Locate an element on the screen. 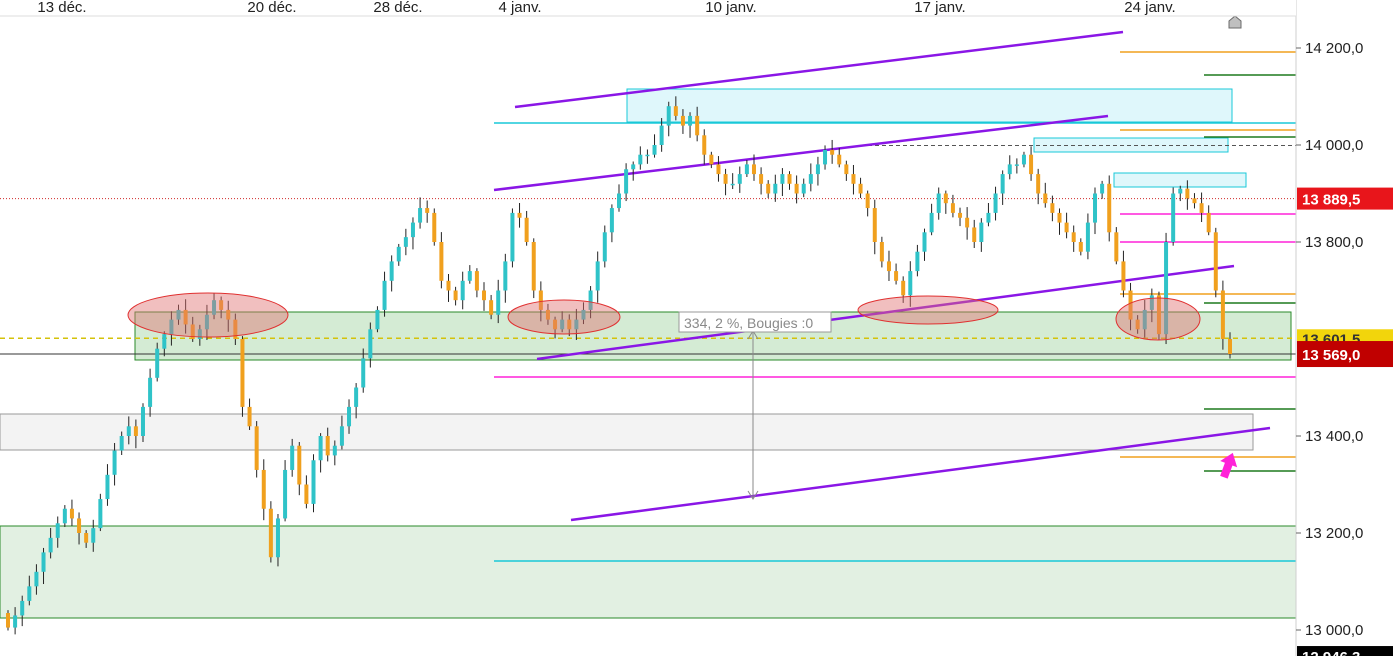  price-tick-label: 13 800,0 is located at coordinates (1334, 242).